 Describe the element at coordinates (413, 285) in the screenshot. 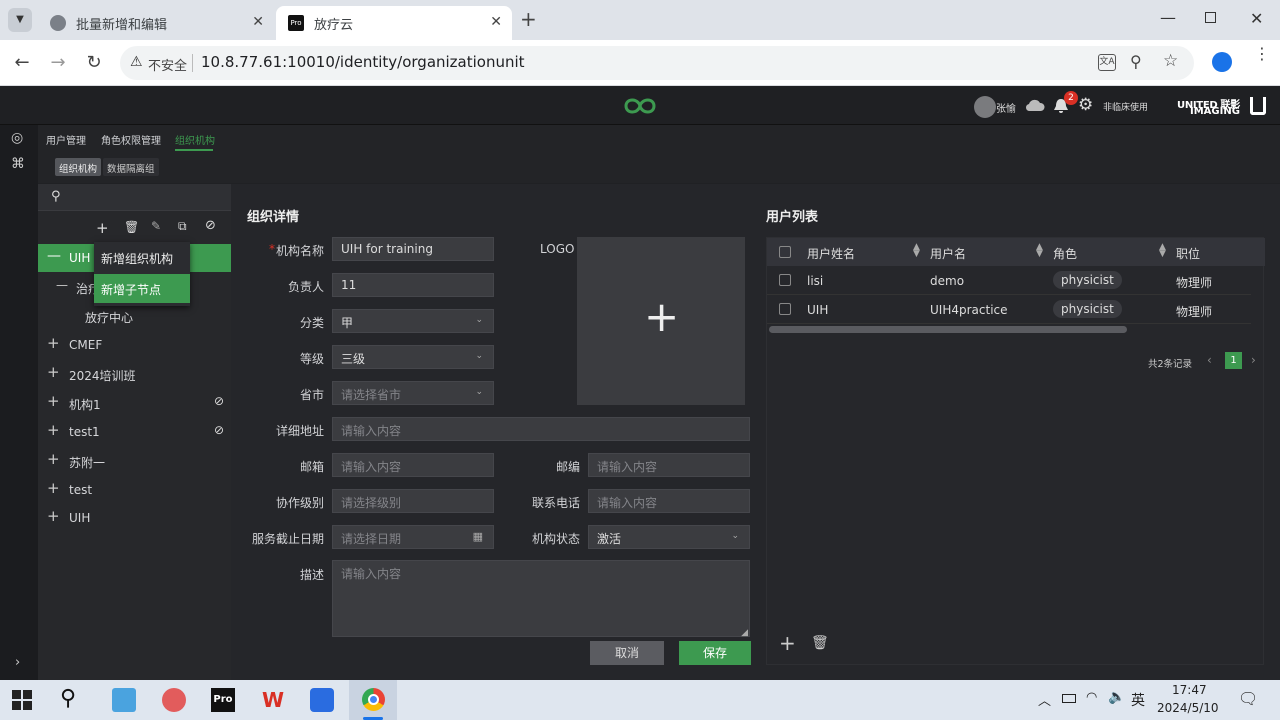

I see `owner-input: 11` at that location.